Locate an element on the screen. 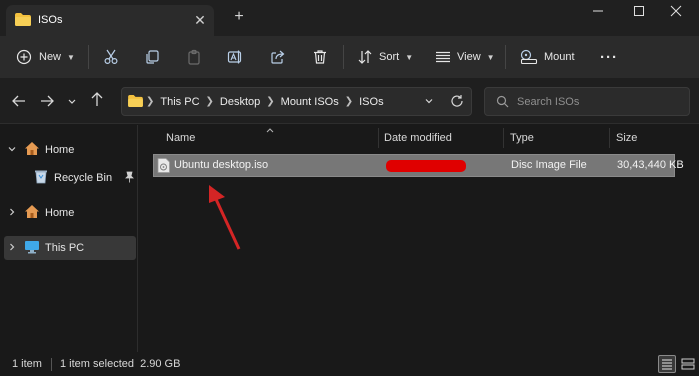 The image size is (699, 376). file-size: 30,43,440 KB is located at coordinates (650, 165).